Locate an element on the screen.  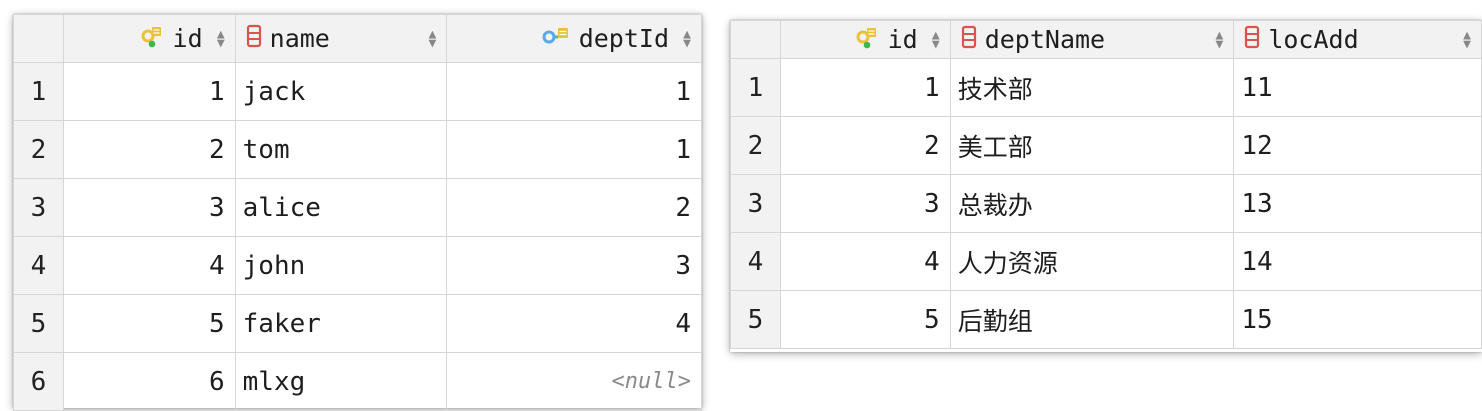
table-row: 6 6 mlxg <null> is located at coordinates (357, 381).